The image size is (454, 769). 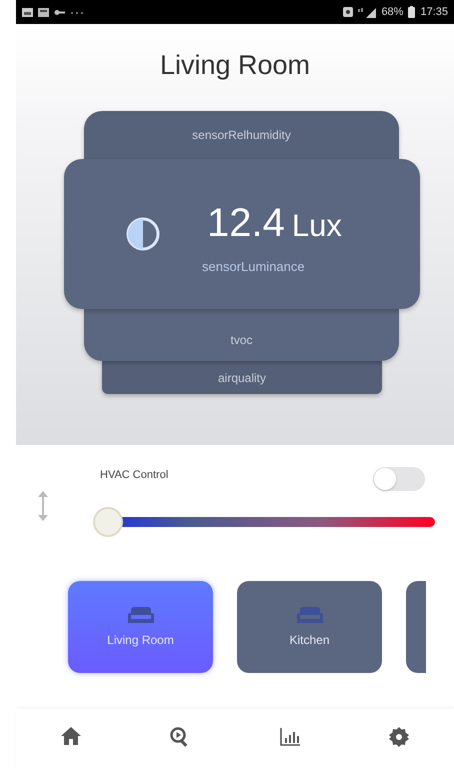 I want to click on sensor-card: airquality, so click(x=242, y=377).